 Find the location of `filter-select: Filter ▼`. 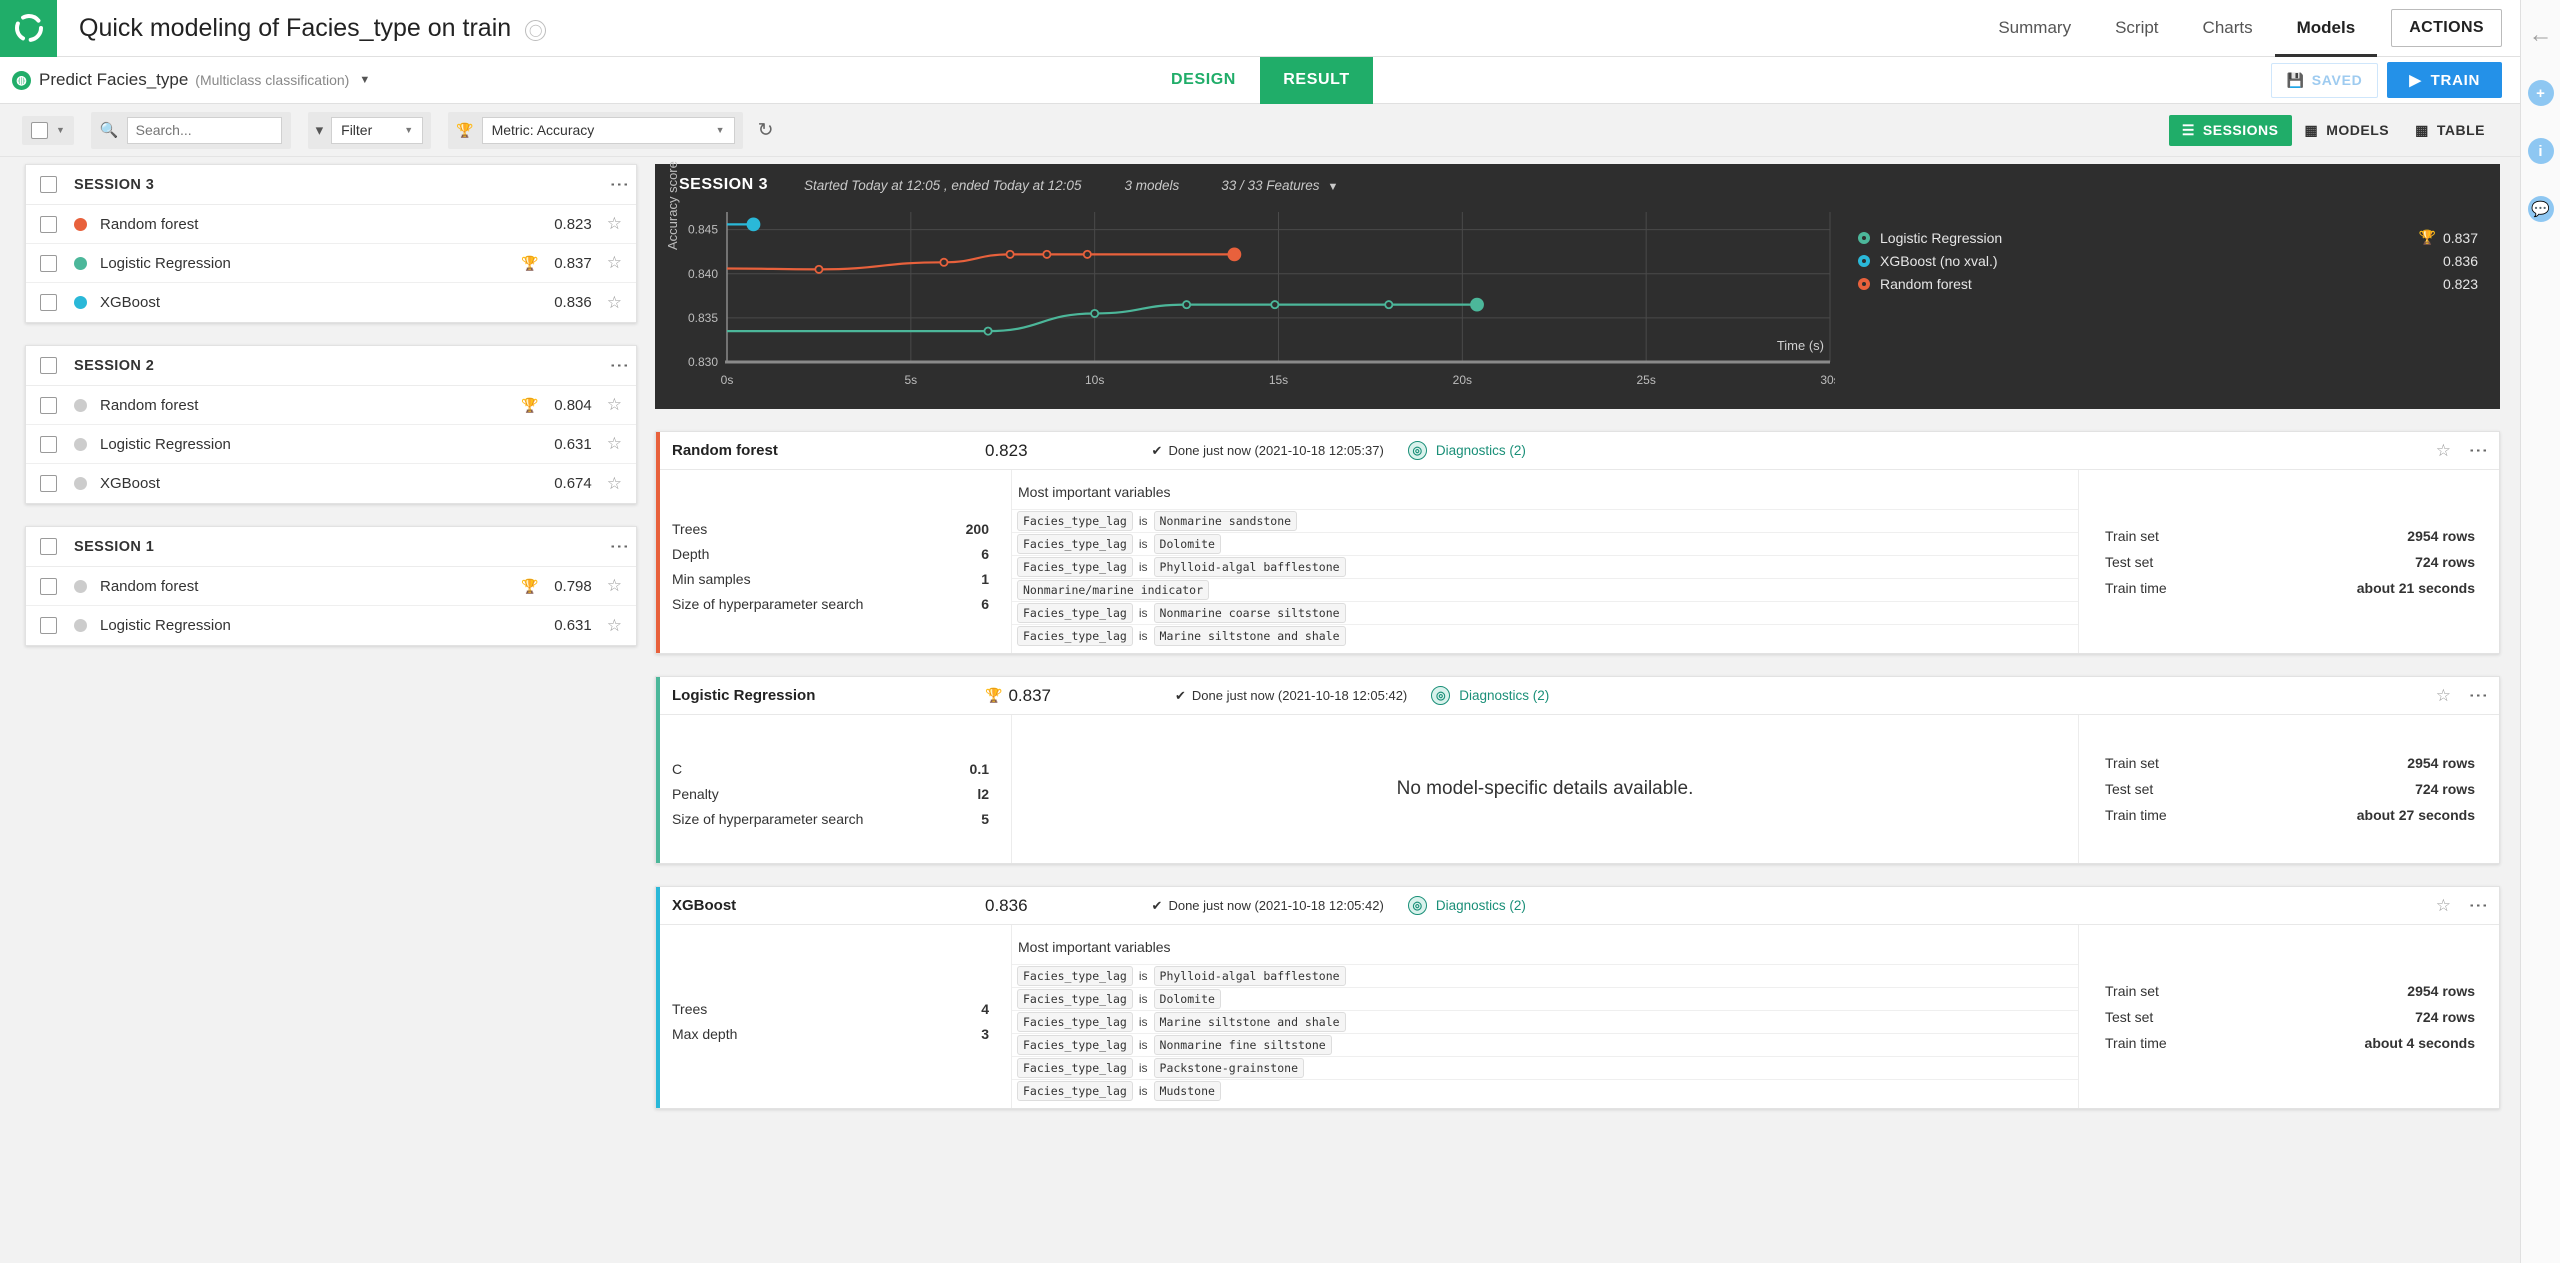

filter-select: Filter ▼ is located at coordinates (377, 130).